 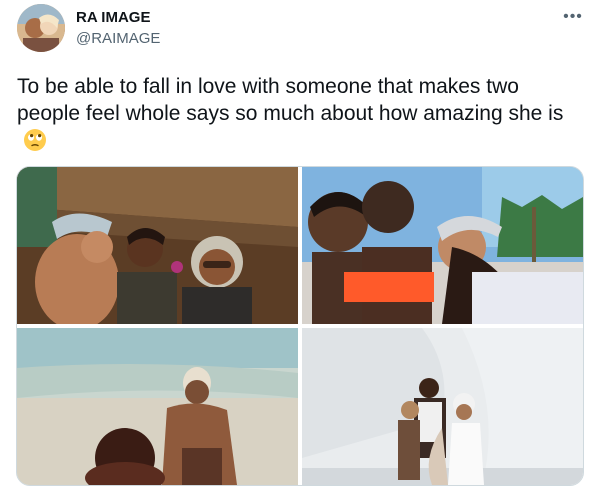 What do you see at coordinates (41, 28) in the screenshot?
I see `avatar` at bounding box center [41, 28].